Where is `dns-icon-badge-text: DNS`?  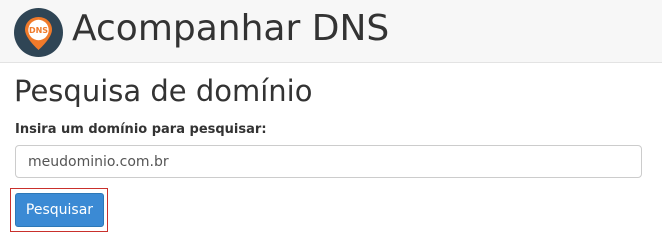
dns-icon-badge-text: DNS is located at coordinates (38, 30).